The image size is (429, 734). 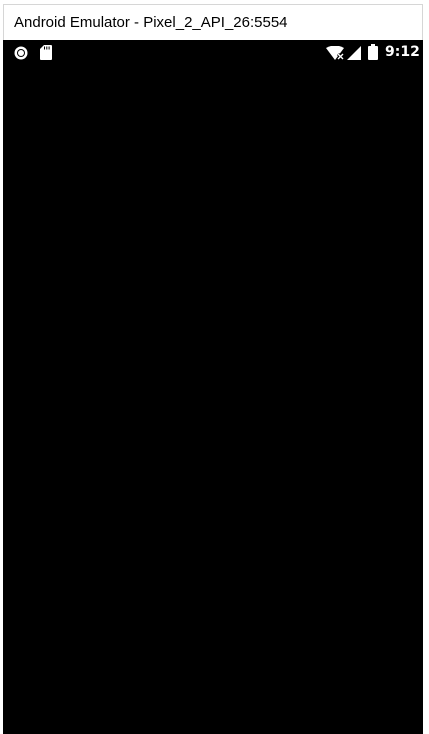 I want to click on record-icon, so click(x=21, y=53).